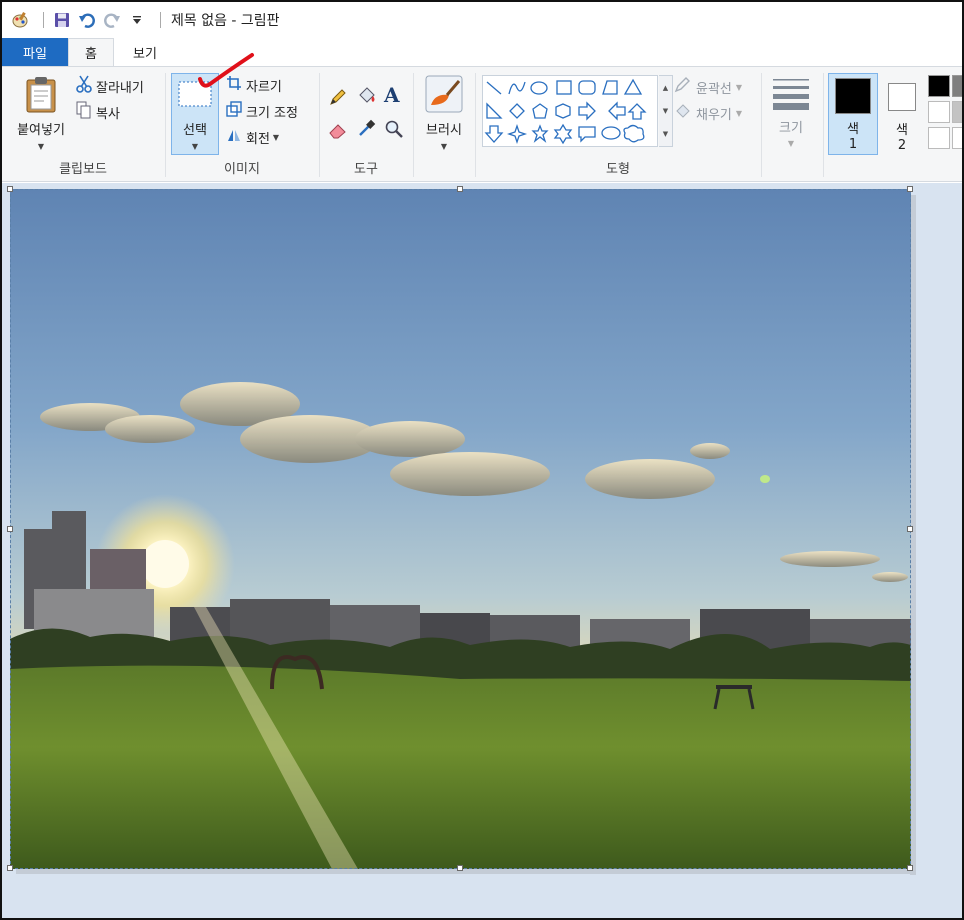  Describe the element at coordinates (83, 169) in the screenshot. I see `clipboard-group-label: 클립보드` at that location.